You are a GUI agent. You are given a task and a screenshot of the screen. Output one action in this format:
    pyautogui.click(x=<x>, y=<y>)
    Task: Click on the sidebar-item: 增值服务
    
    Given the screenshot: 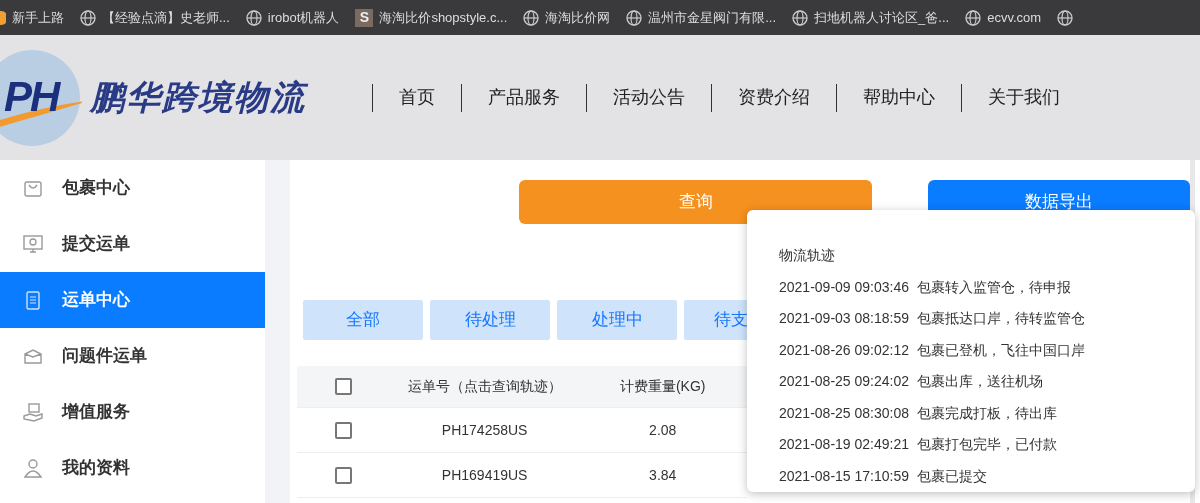 What is the action you would take?
    pyautogui.click(x=132, y=412)
    